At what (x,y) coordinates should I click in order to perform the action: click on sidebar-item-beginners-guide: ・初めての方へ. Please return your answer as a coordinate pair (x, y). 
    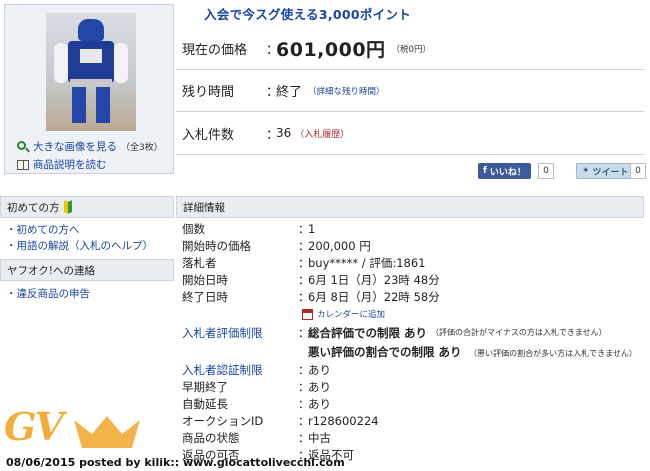
    Looking at the image, I should click on (43, 229).